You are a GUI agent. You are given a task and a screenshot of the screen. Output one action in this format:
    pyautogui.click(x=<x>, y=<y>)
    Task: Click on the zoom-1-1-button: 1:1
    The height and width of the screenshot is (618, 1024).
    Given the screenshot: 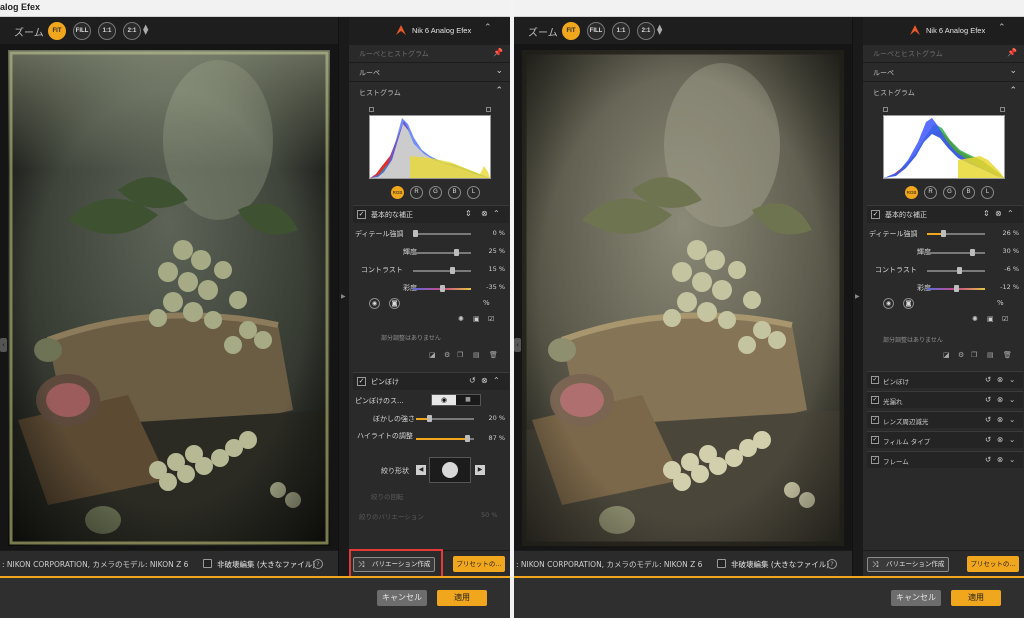 What is the action you would take?
    pyautogui.click(x=107, y=31)
    